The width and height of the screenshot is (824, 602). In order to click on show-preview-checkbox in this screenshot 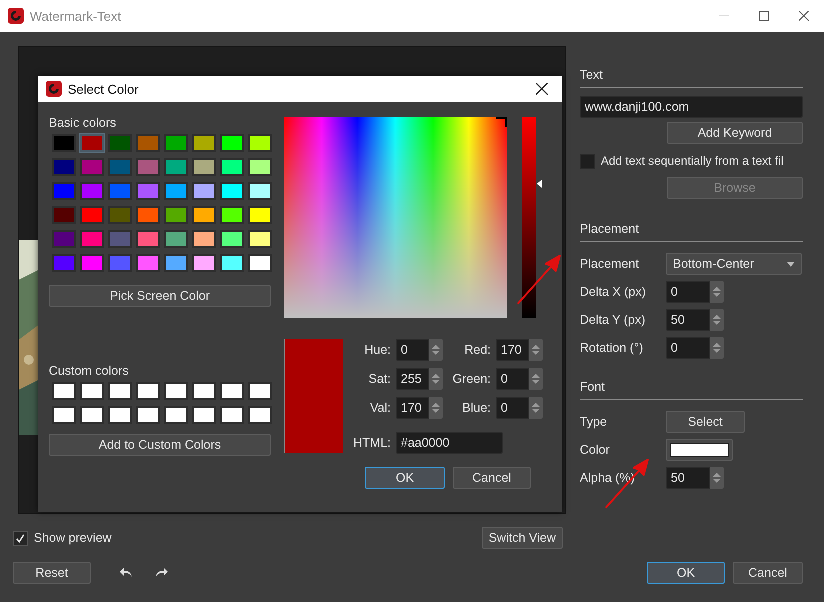, I will do `click(20, 538)`.